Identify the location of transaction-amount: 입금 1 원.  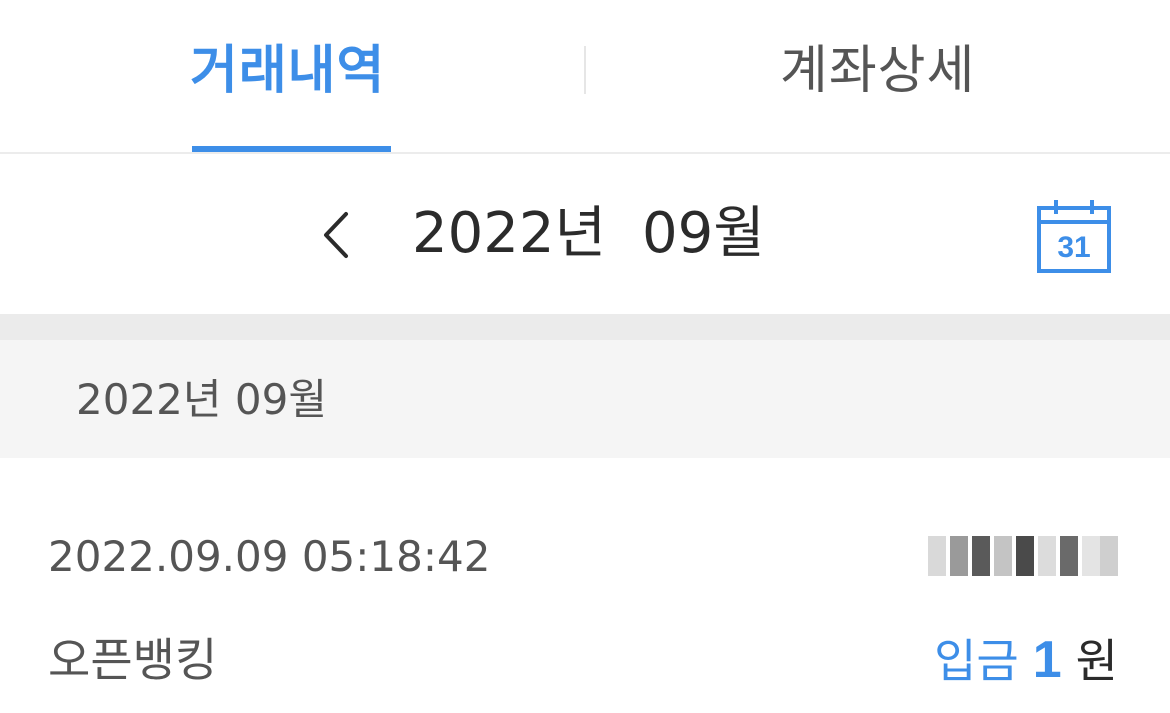
(1026, 660).